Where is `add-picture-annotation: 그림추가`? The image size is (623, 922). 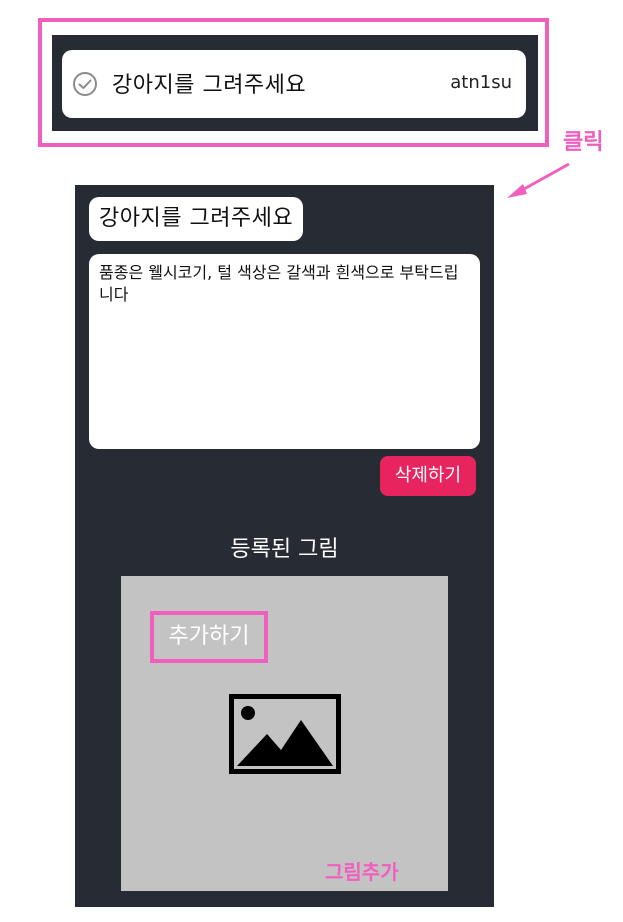
add-picture-annotation: 그림추가 is located at coordinates (362, 872).